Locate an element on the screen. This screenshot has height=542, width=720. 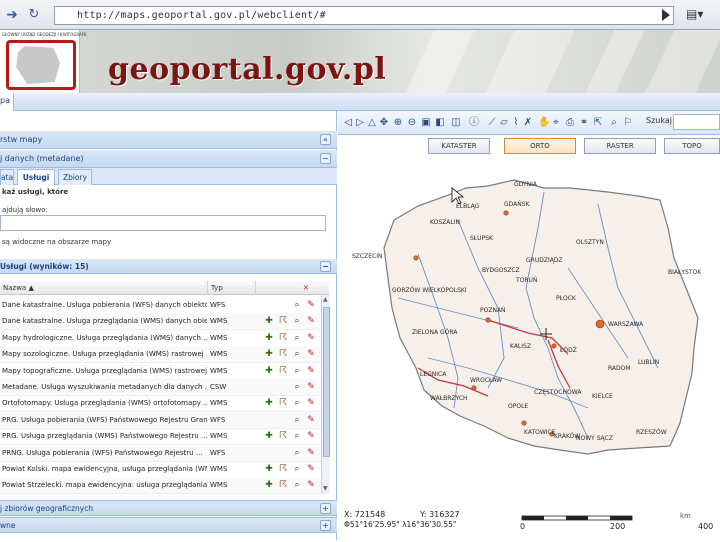
panel-header-metadata: j danych (metadane) − is located at coordinates (168, 159).